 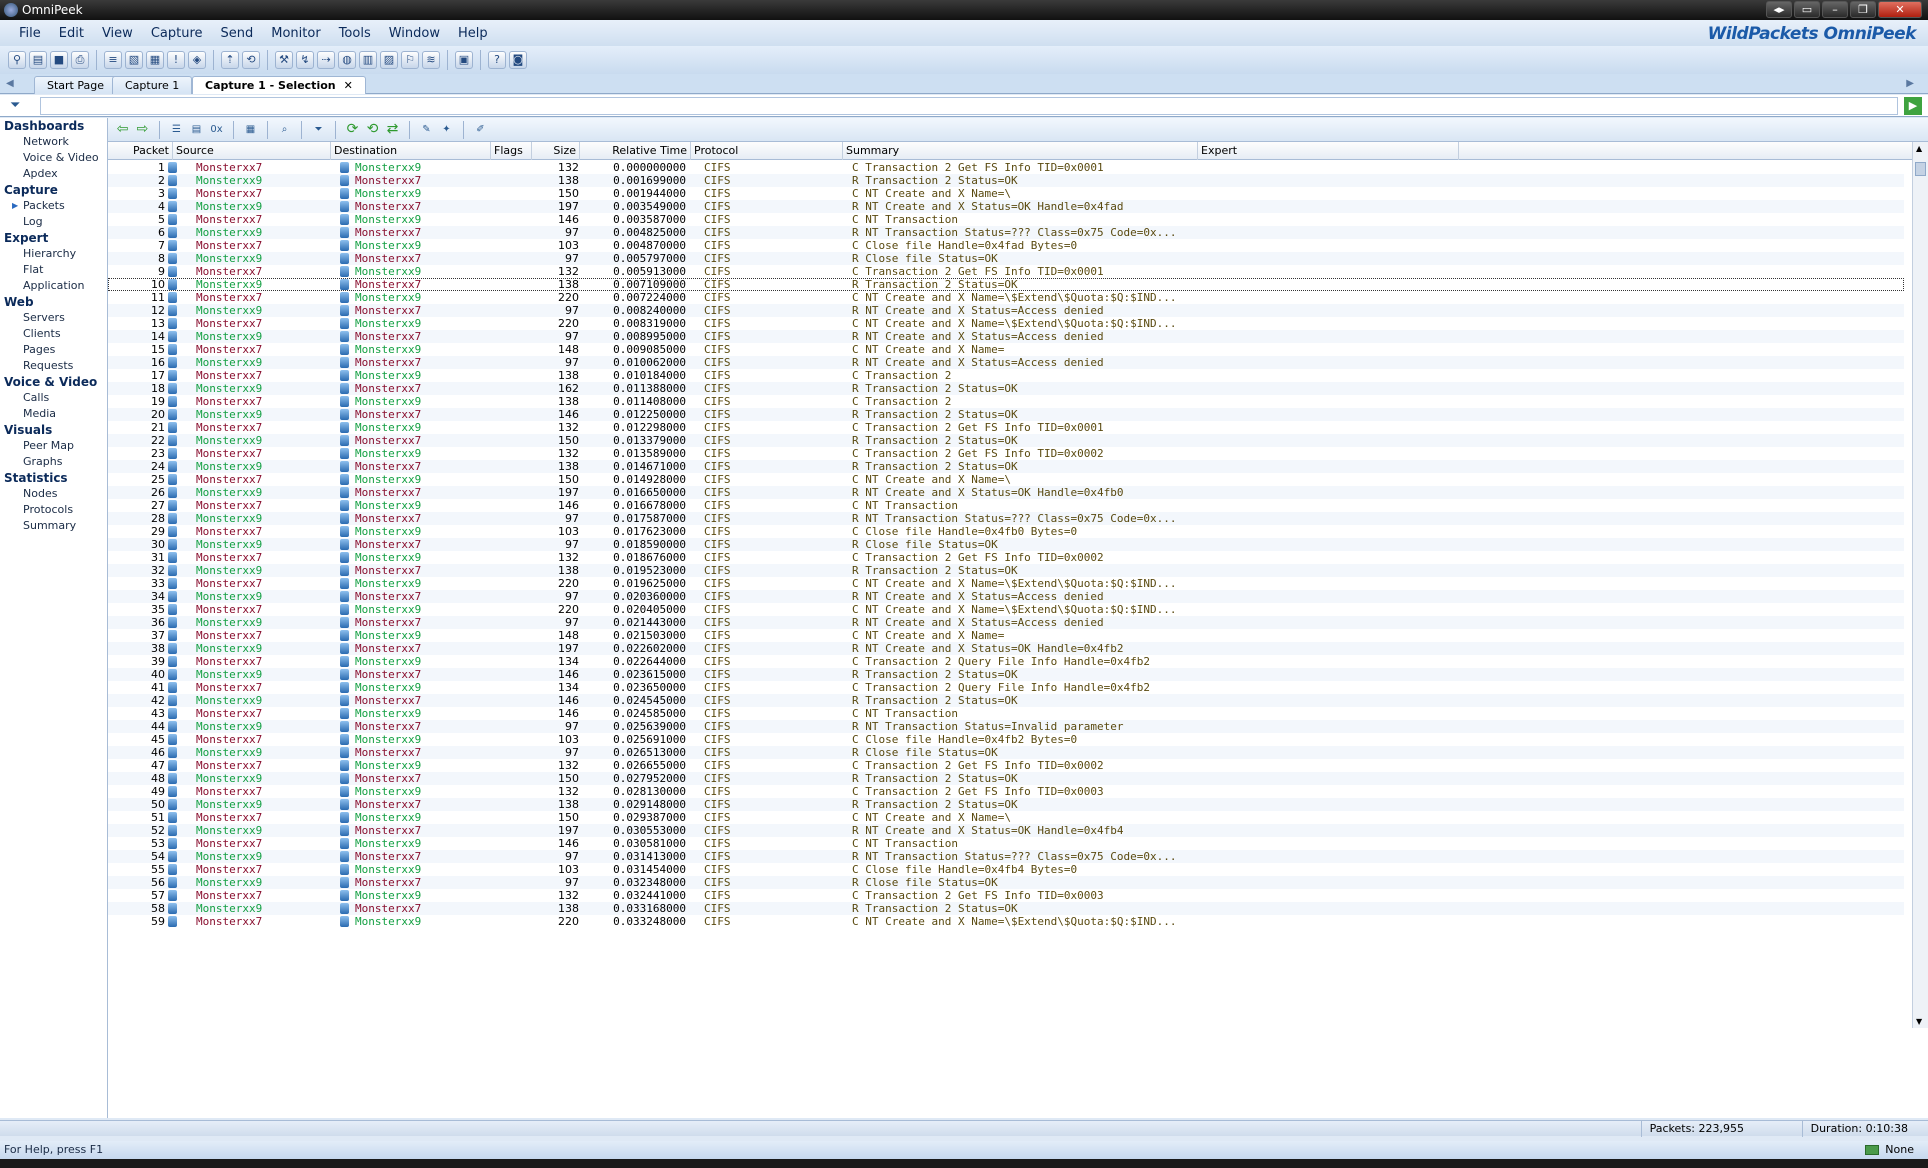 What do you see at coordinates (518, 60) in the screenshot?
I see `context-help-icon: ◙` at bounding box center [518, 60].